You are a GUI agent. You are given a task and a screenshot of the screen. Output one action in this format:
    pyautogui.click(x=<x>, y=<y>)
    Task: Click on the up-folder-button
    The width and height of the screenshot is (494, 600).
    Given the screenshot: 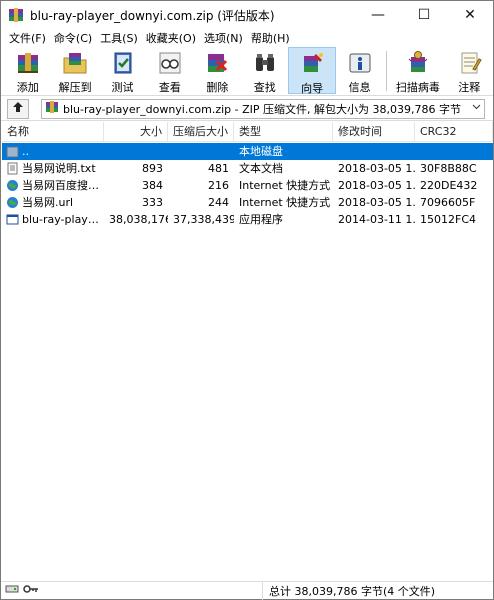 What is the action you would take?
    pyautogui.click(x=18, y=108)
    